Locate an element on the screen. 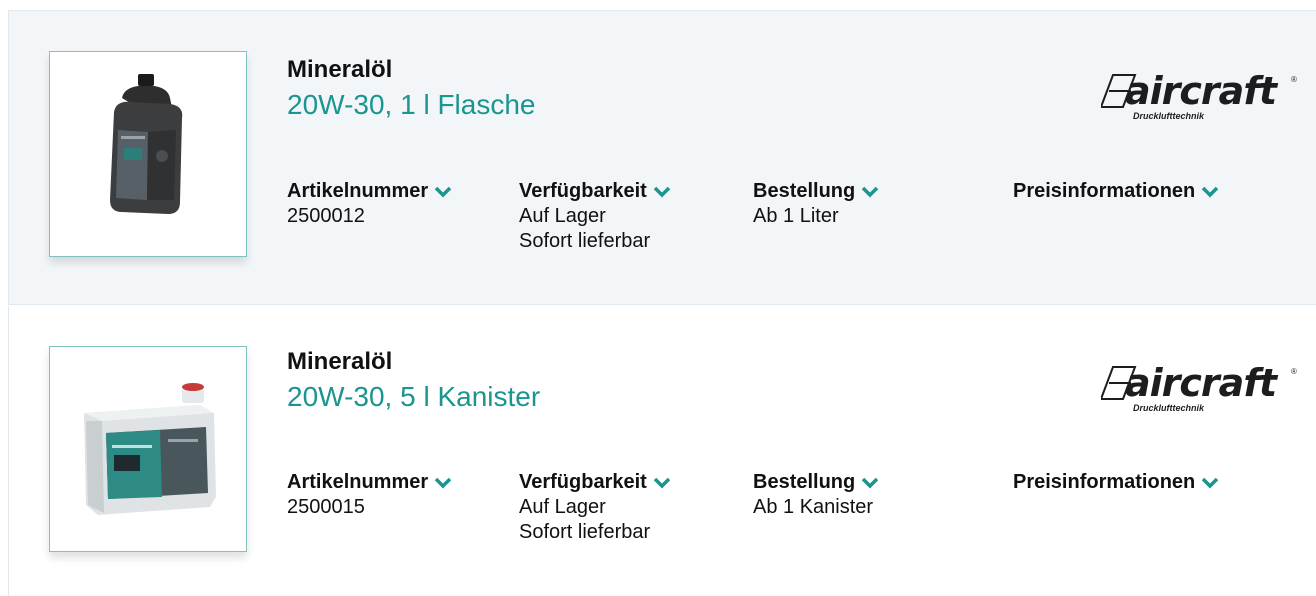 This screenshot has height=596, width=1316. detail-bestellung: Bestellung Ab 1 Liter is located at coordinates (816, 204).